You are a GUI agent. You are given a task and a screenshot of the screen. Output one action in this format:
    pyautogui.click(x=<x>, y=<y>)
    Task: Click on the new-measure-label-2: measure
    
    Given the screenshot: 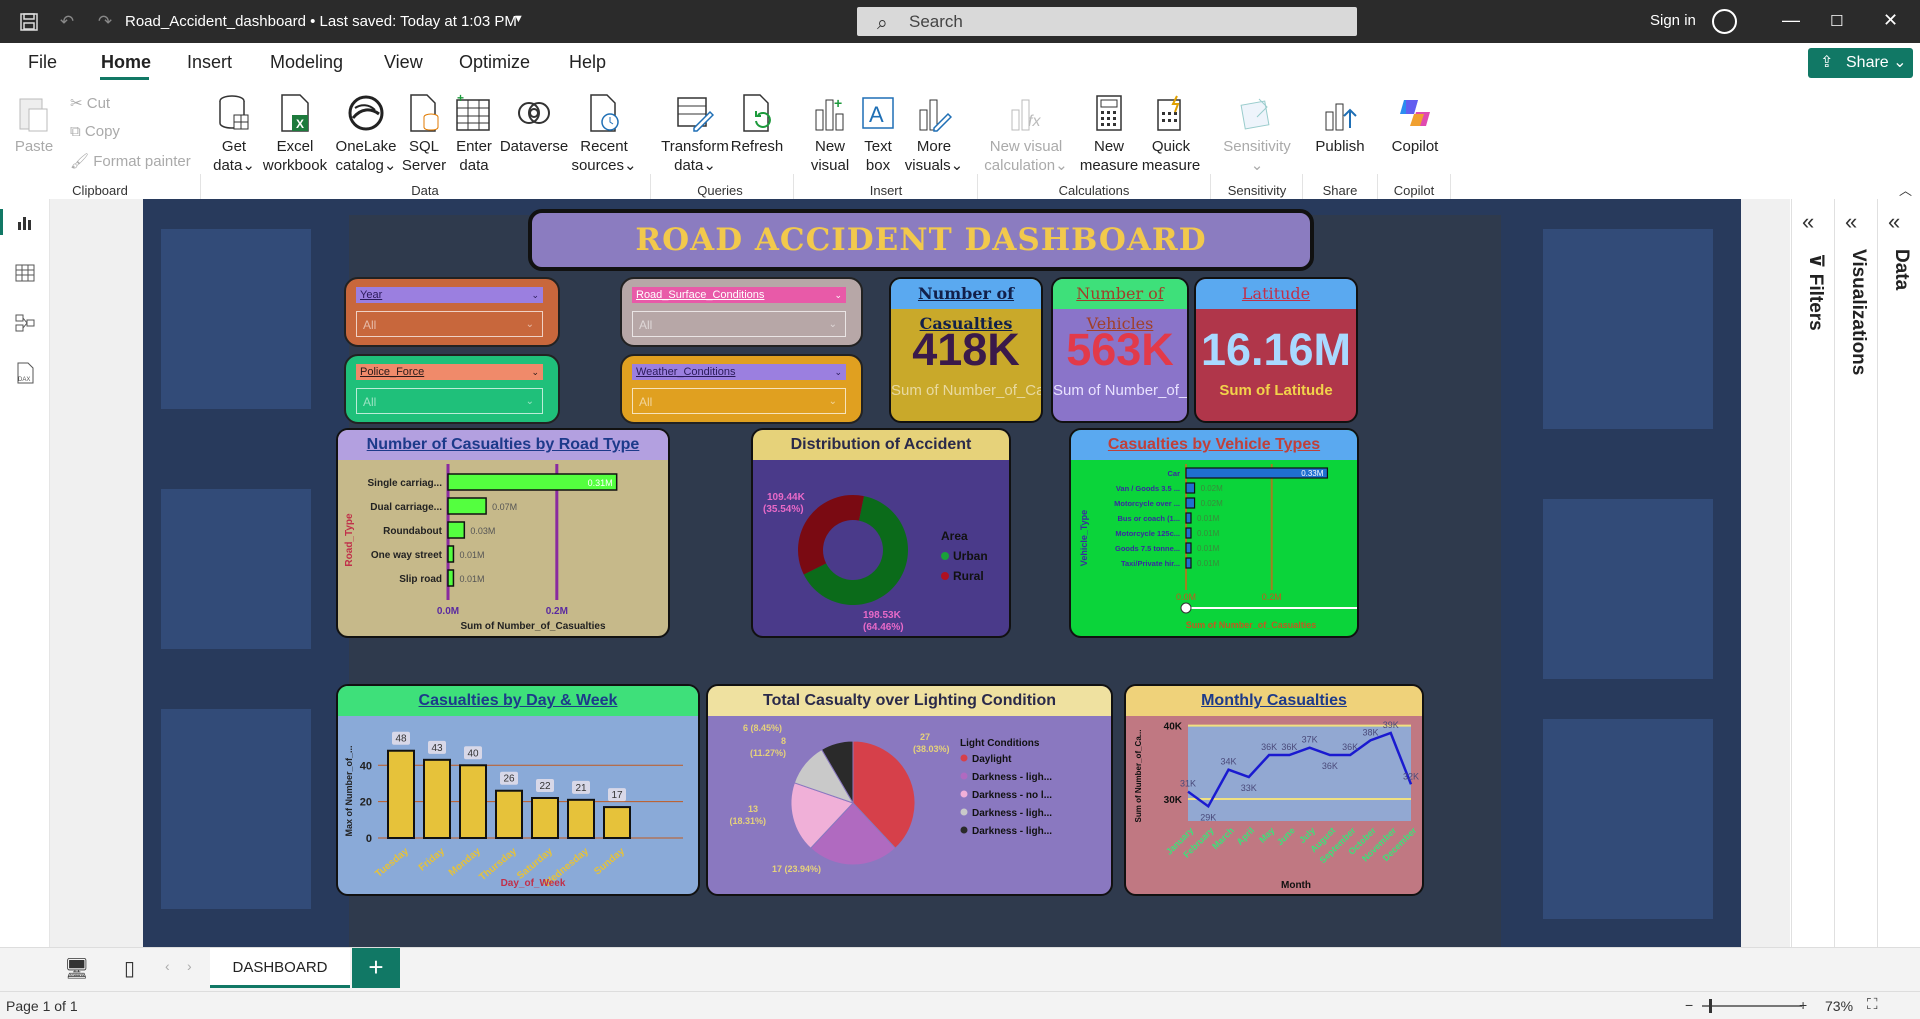 What is the action you would take?
    pyautogui.click(x=1109, y=165)
    